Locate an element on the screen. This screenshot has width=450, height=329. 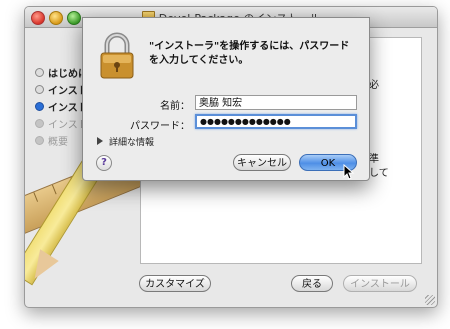
details-label: 詳細な情報 is located at coordinates (132, 143).